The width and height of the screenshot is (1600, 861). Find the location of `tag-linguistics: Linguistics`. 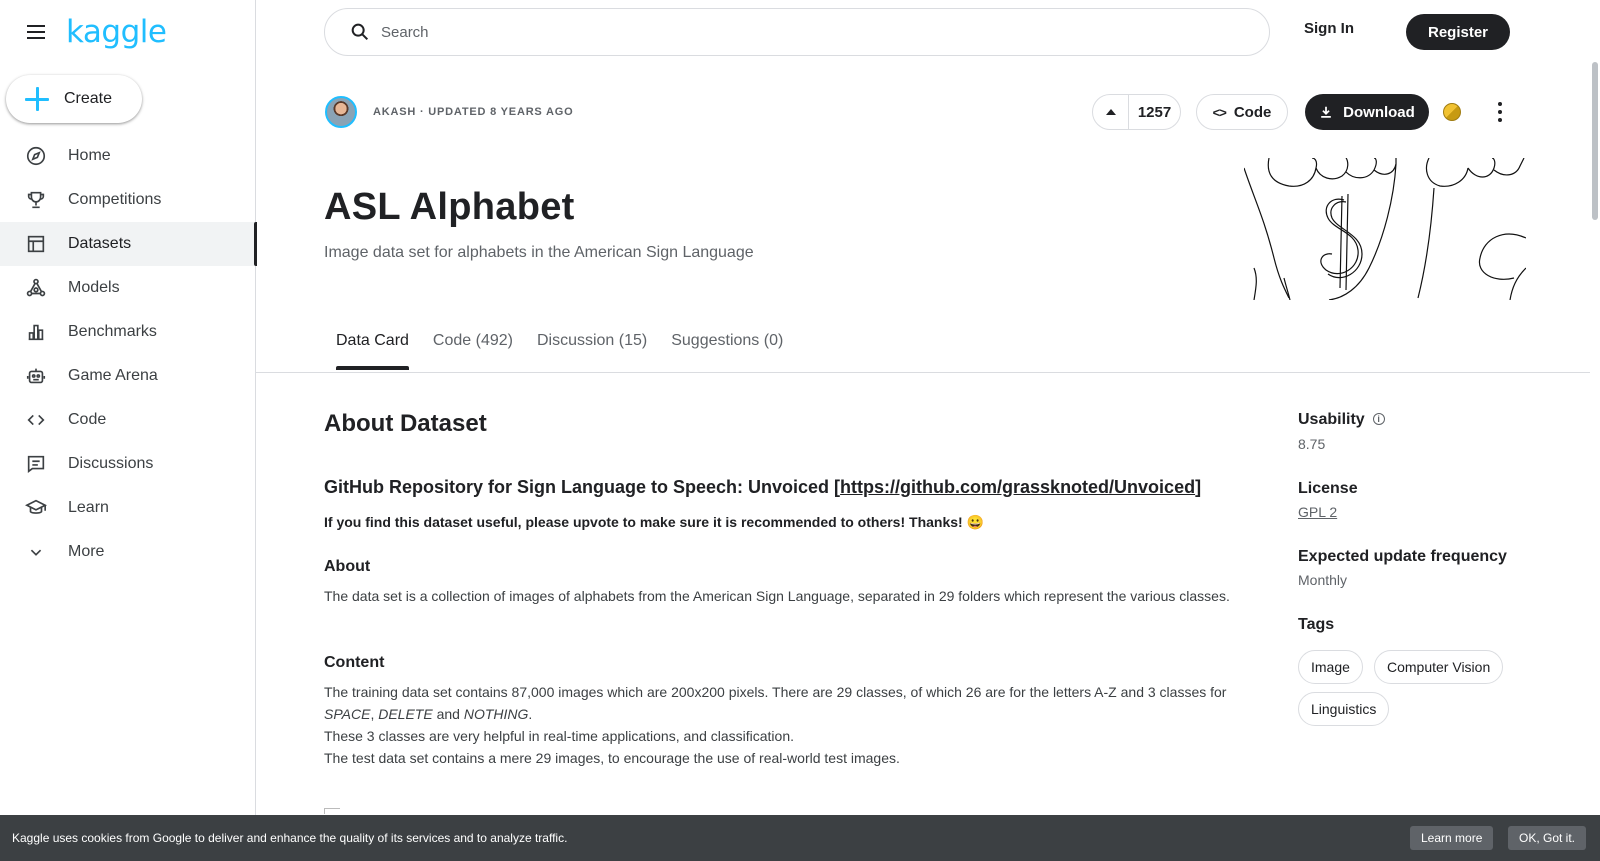

tag-linguistics: Linguistics is located at coordinates (1344, 709).